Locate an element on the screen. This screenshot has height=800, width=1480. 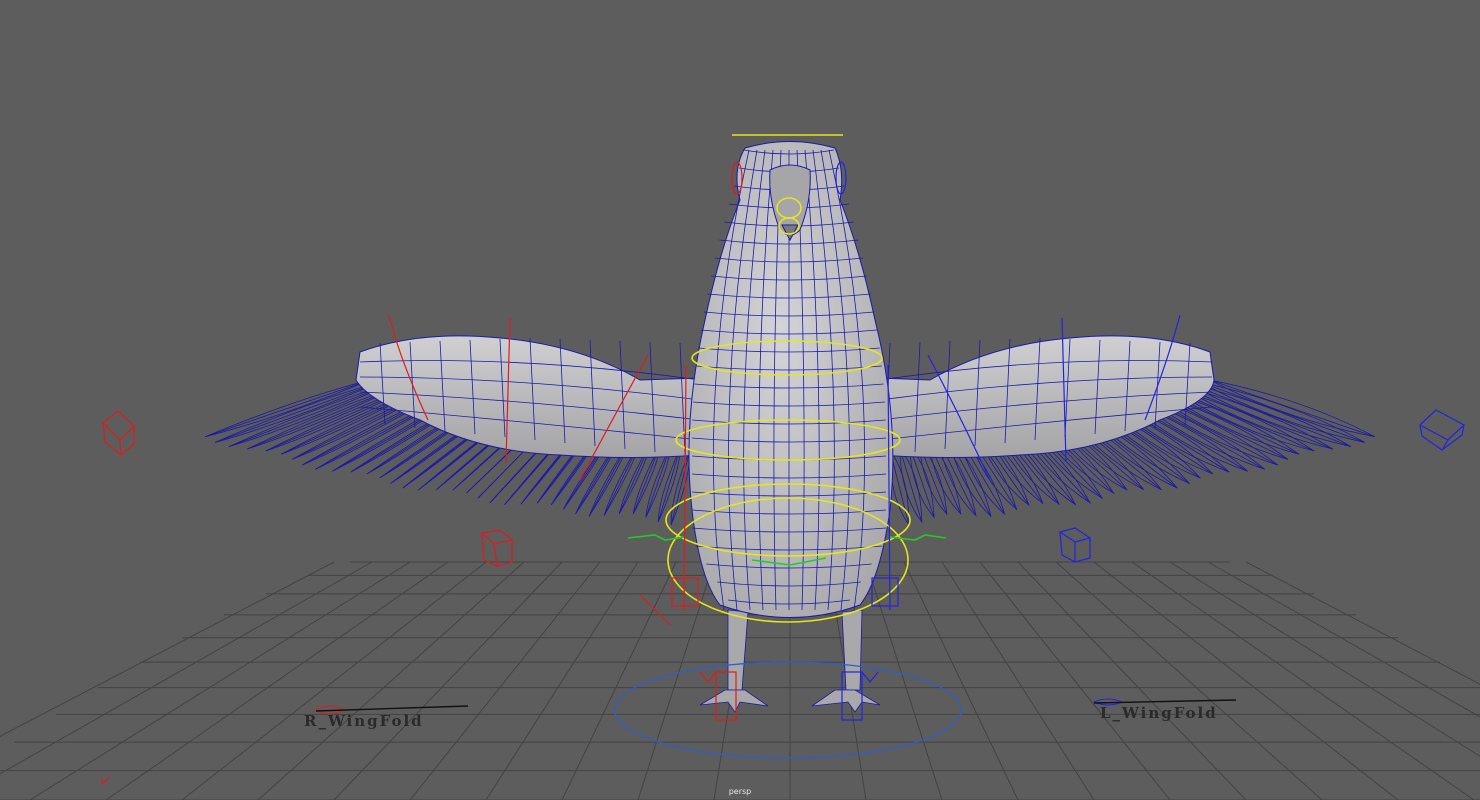
left-fk-box-icon is located at coordinates (1075, 545).